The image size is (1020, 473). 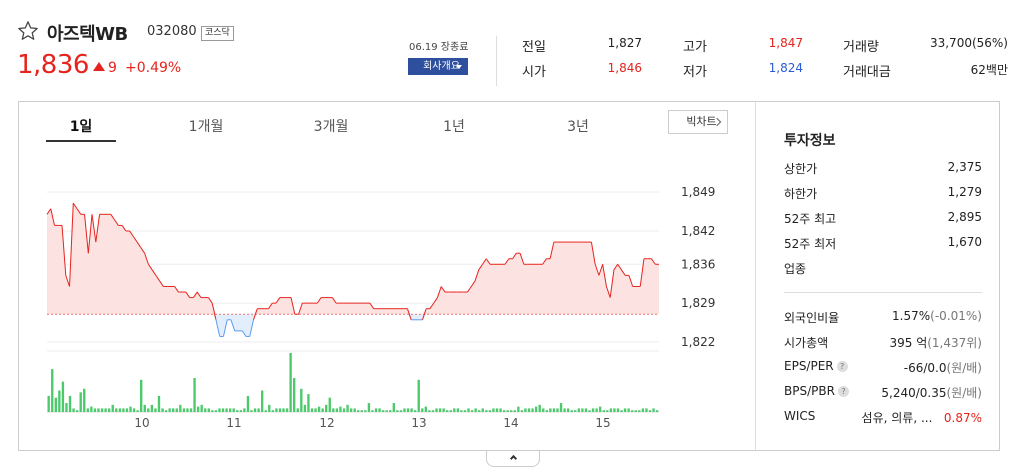 I want to click on stat-value: 1,847, so click(x=785, y=43).